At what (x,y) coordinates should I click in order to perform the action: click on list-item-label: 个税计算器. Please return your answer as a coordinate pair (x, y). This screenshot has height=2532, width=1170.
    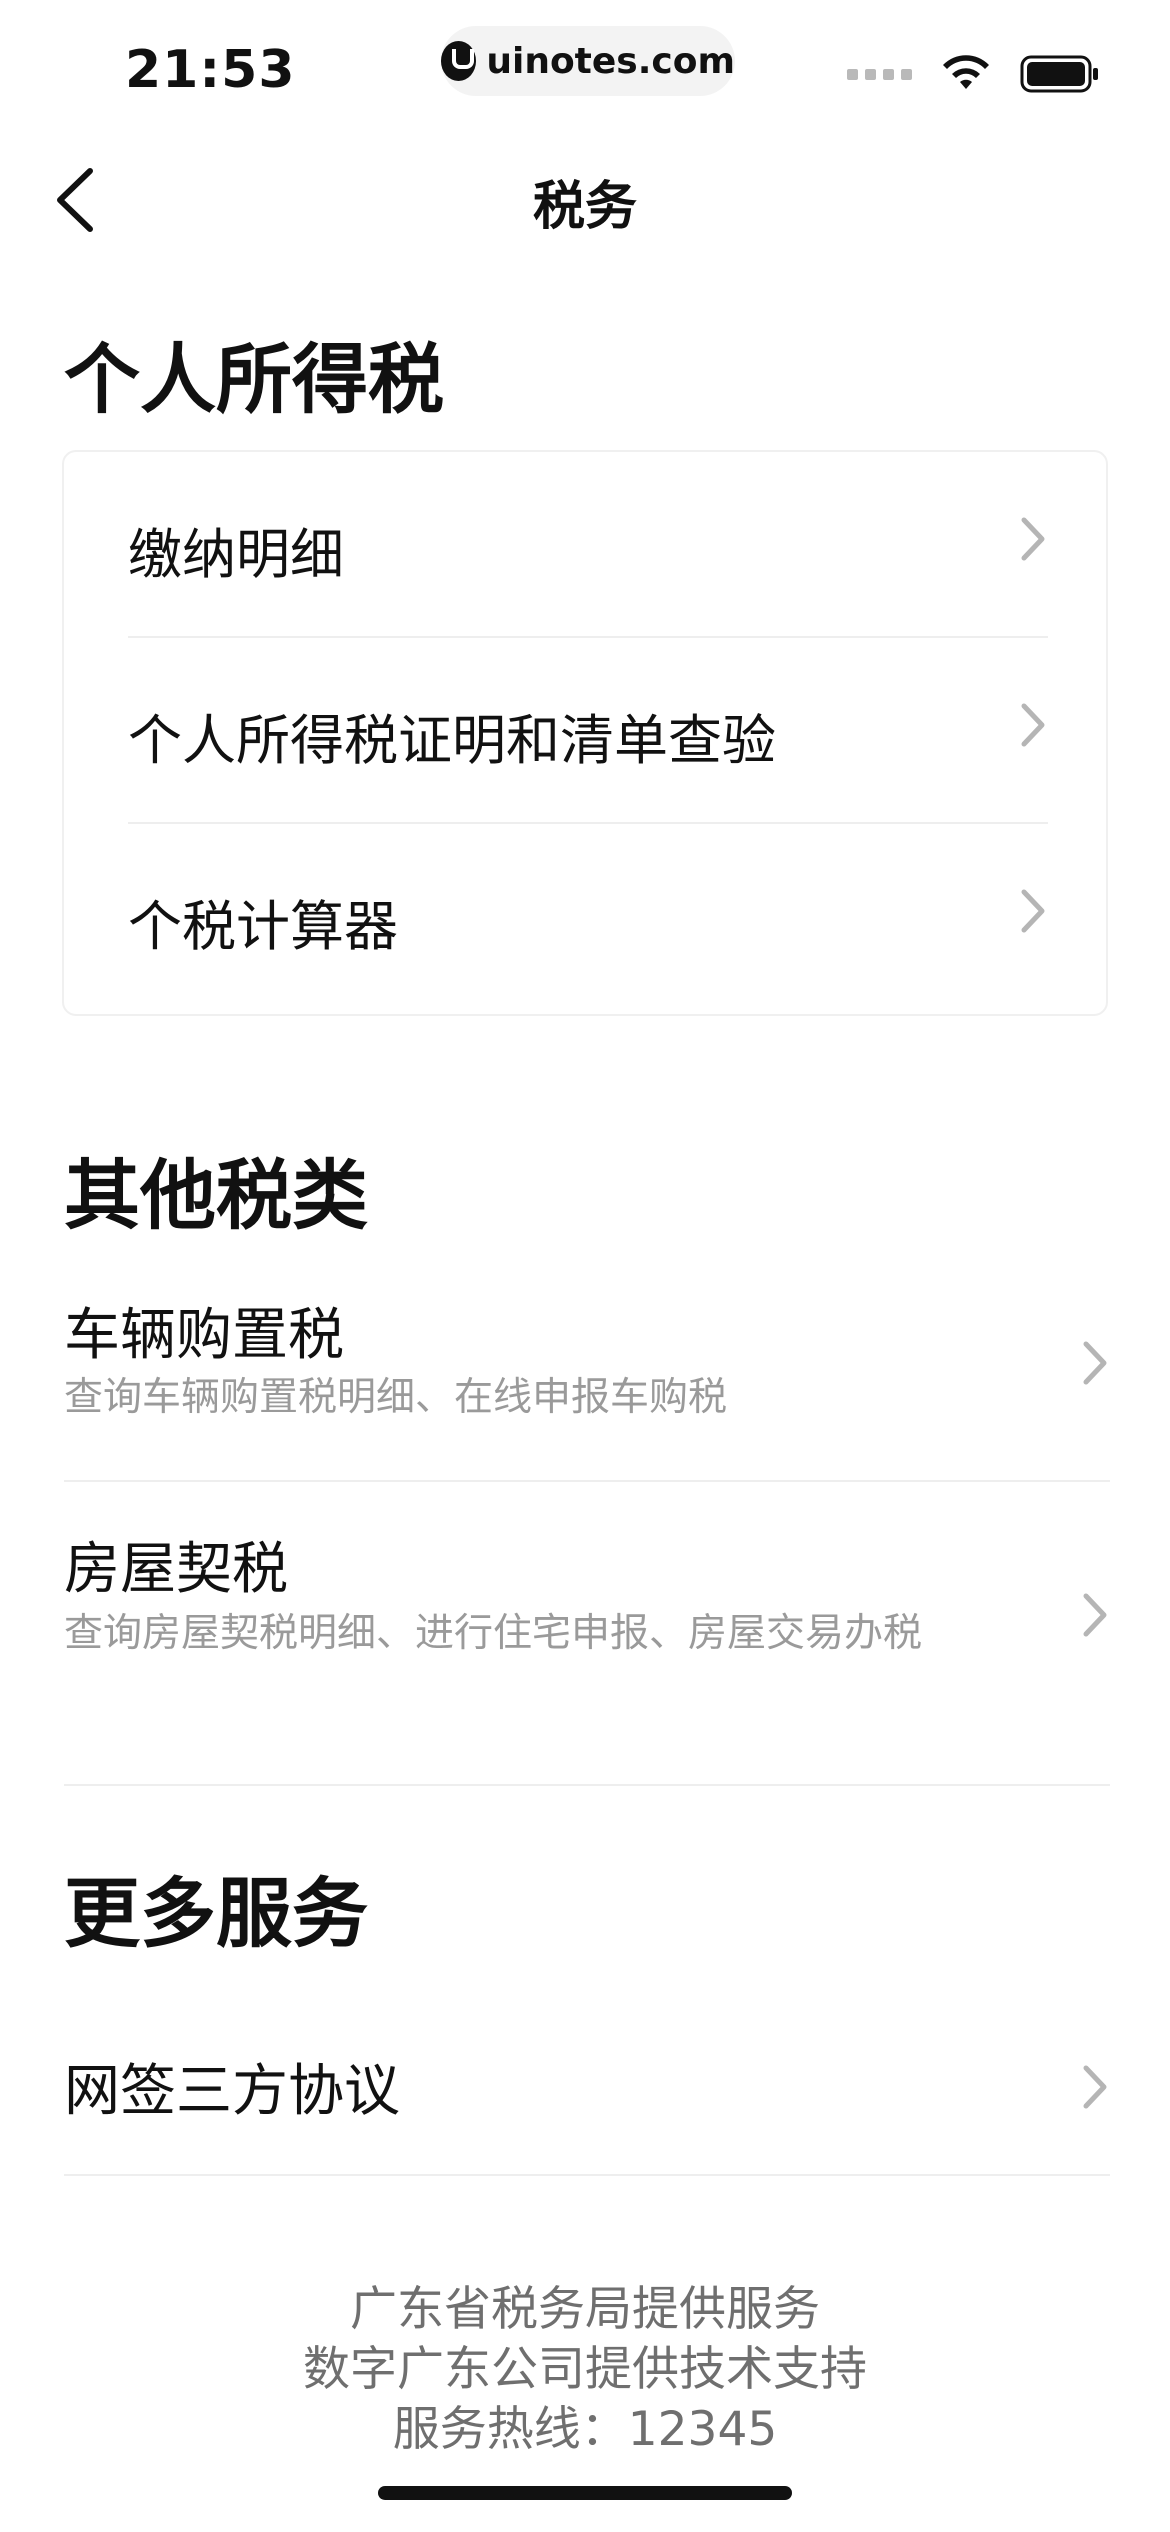
    Looking at the image, I should click on (263, 926).